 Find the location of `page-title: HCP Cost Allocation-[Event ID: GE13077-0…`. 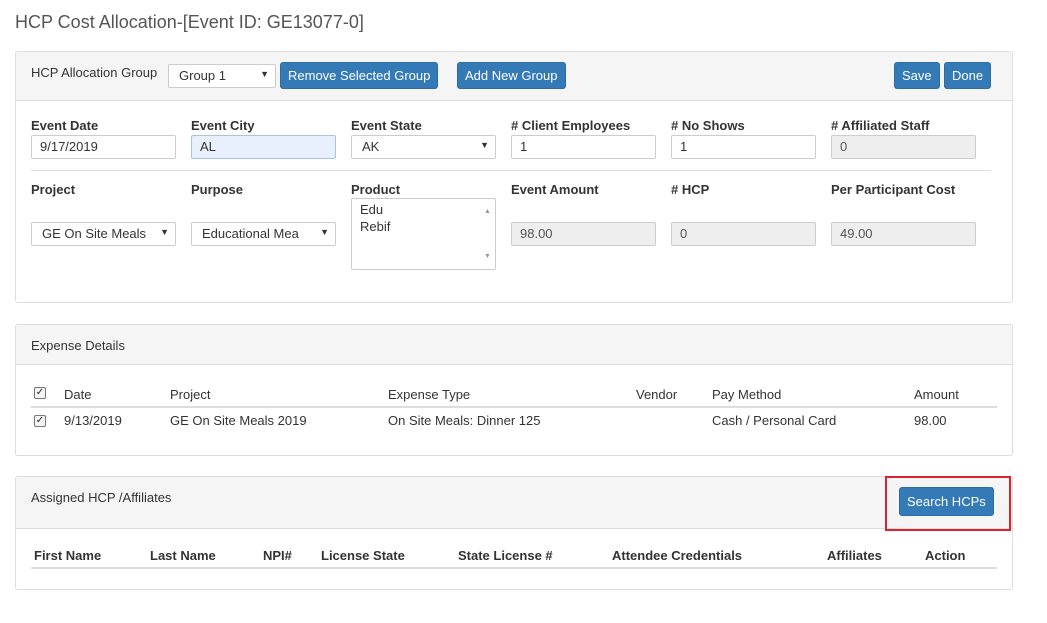

page-title: HCP Cost Allocation-[Event ID: GE13077-0… is located at coordinates (189, 22).